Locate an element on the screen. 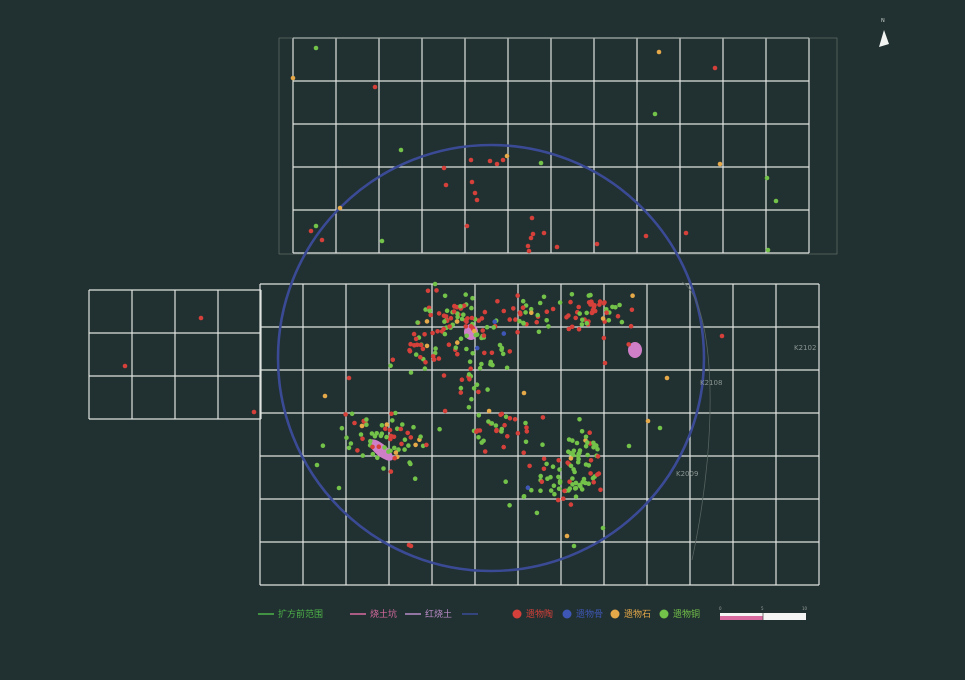  north-arrow-icon: N is located at coordinates (884, 32).